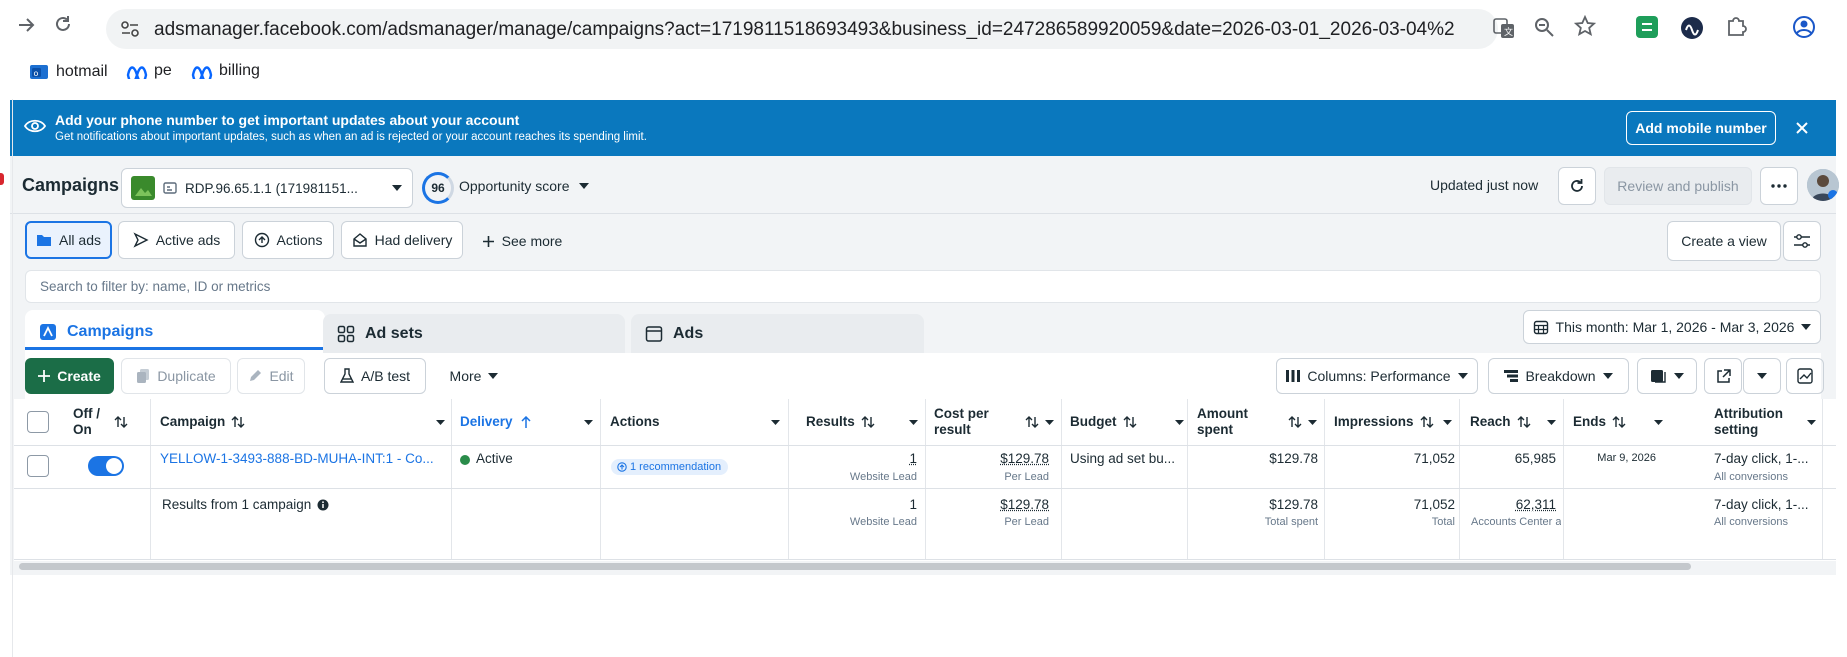 The height and width of the screenshot is (657, 1847). I want to click on bookmark-hotmail: o hotmail, so click(68, 72).